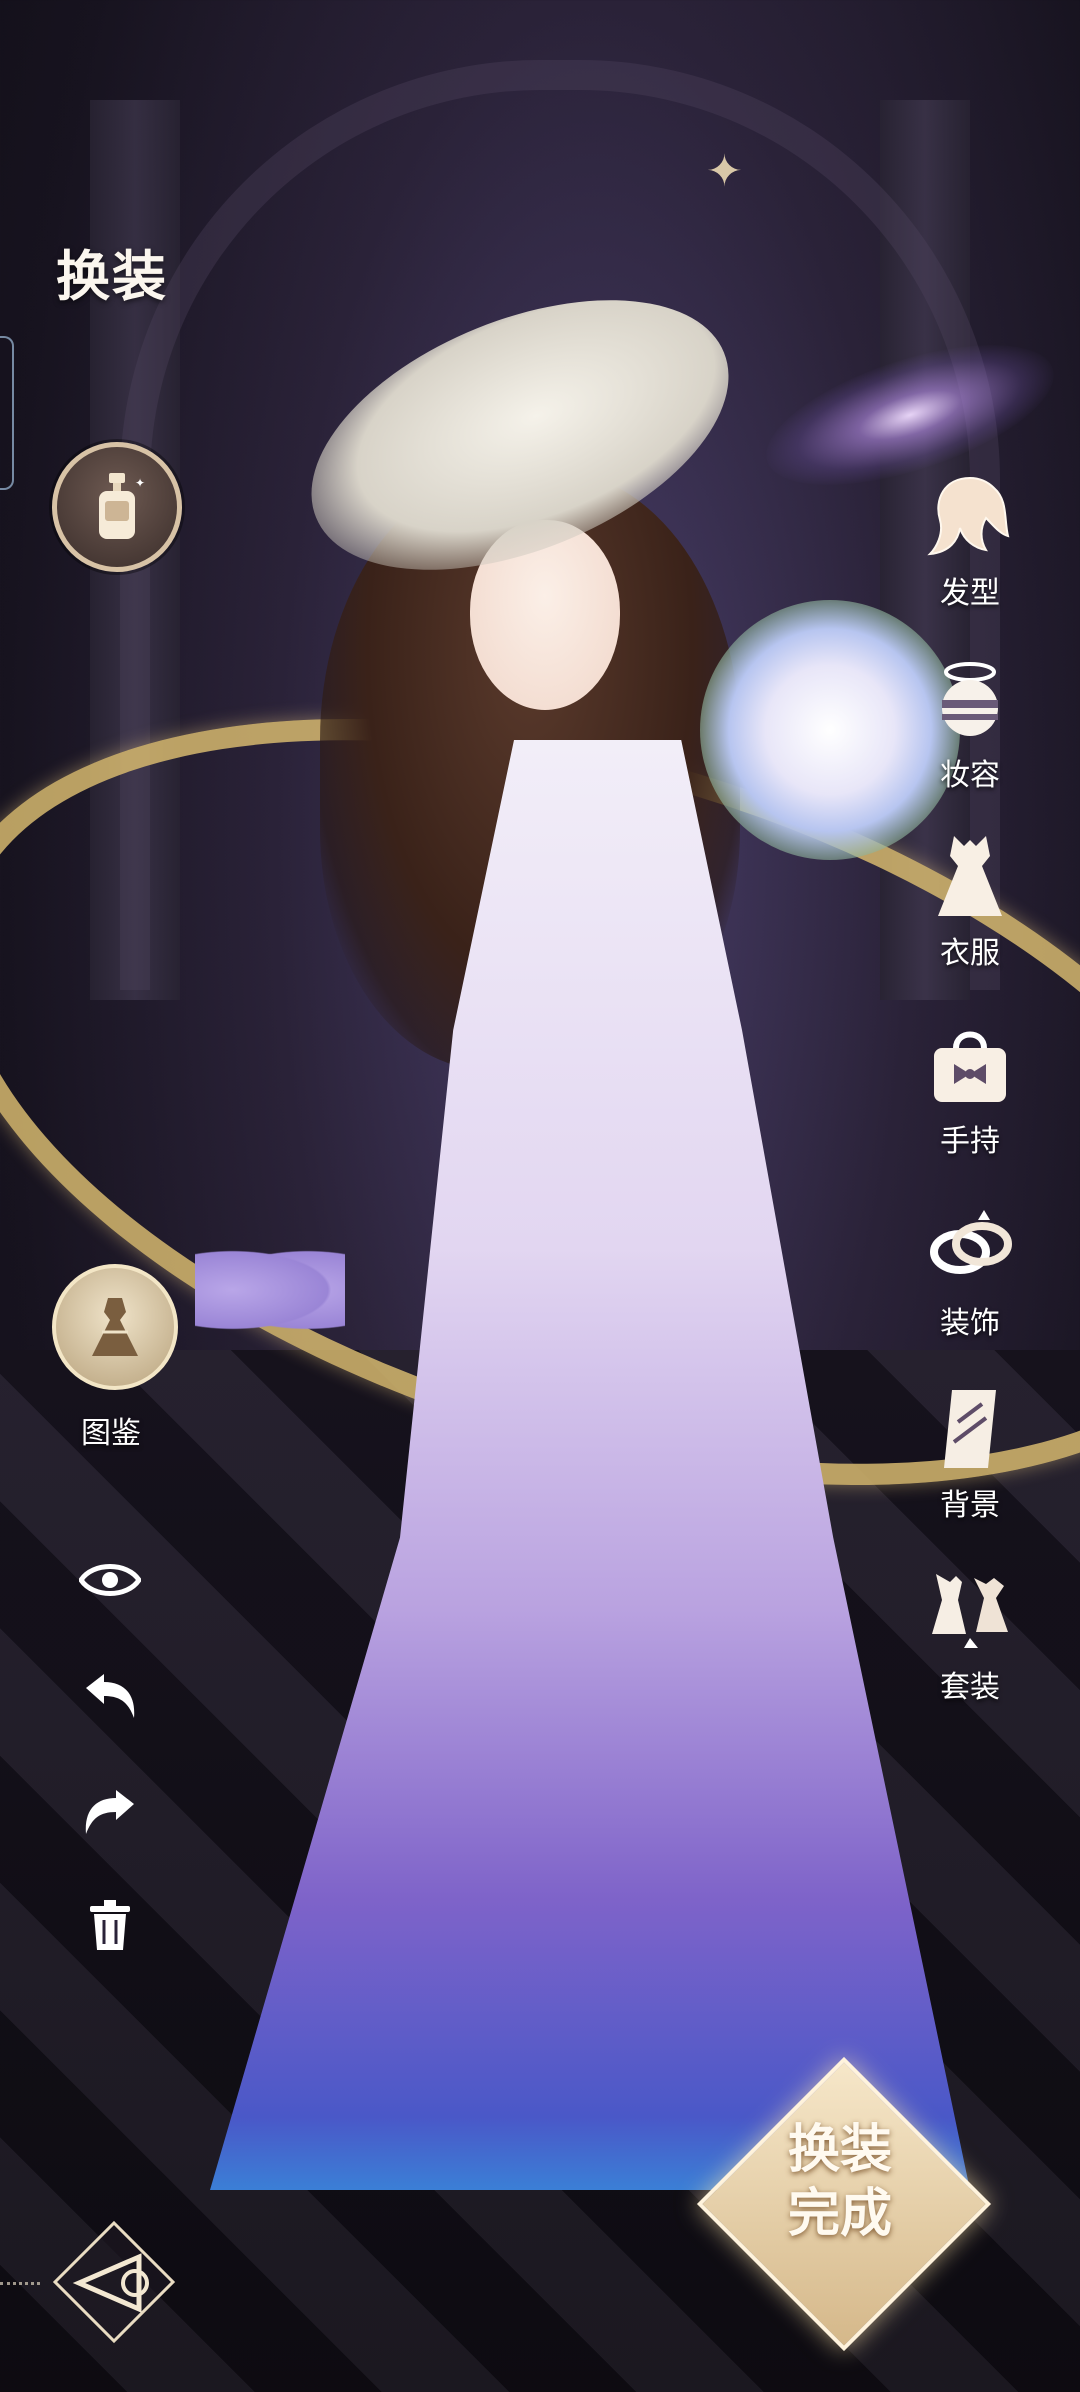 The image size is (1080, 2392). What do you see at coordinates (970, 1246) in the screenshot?
I see `rings-icon` at bounding box center [970, 1246].